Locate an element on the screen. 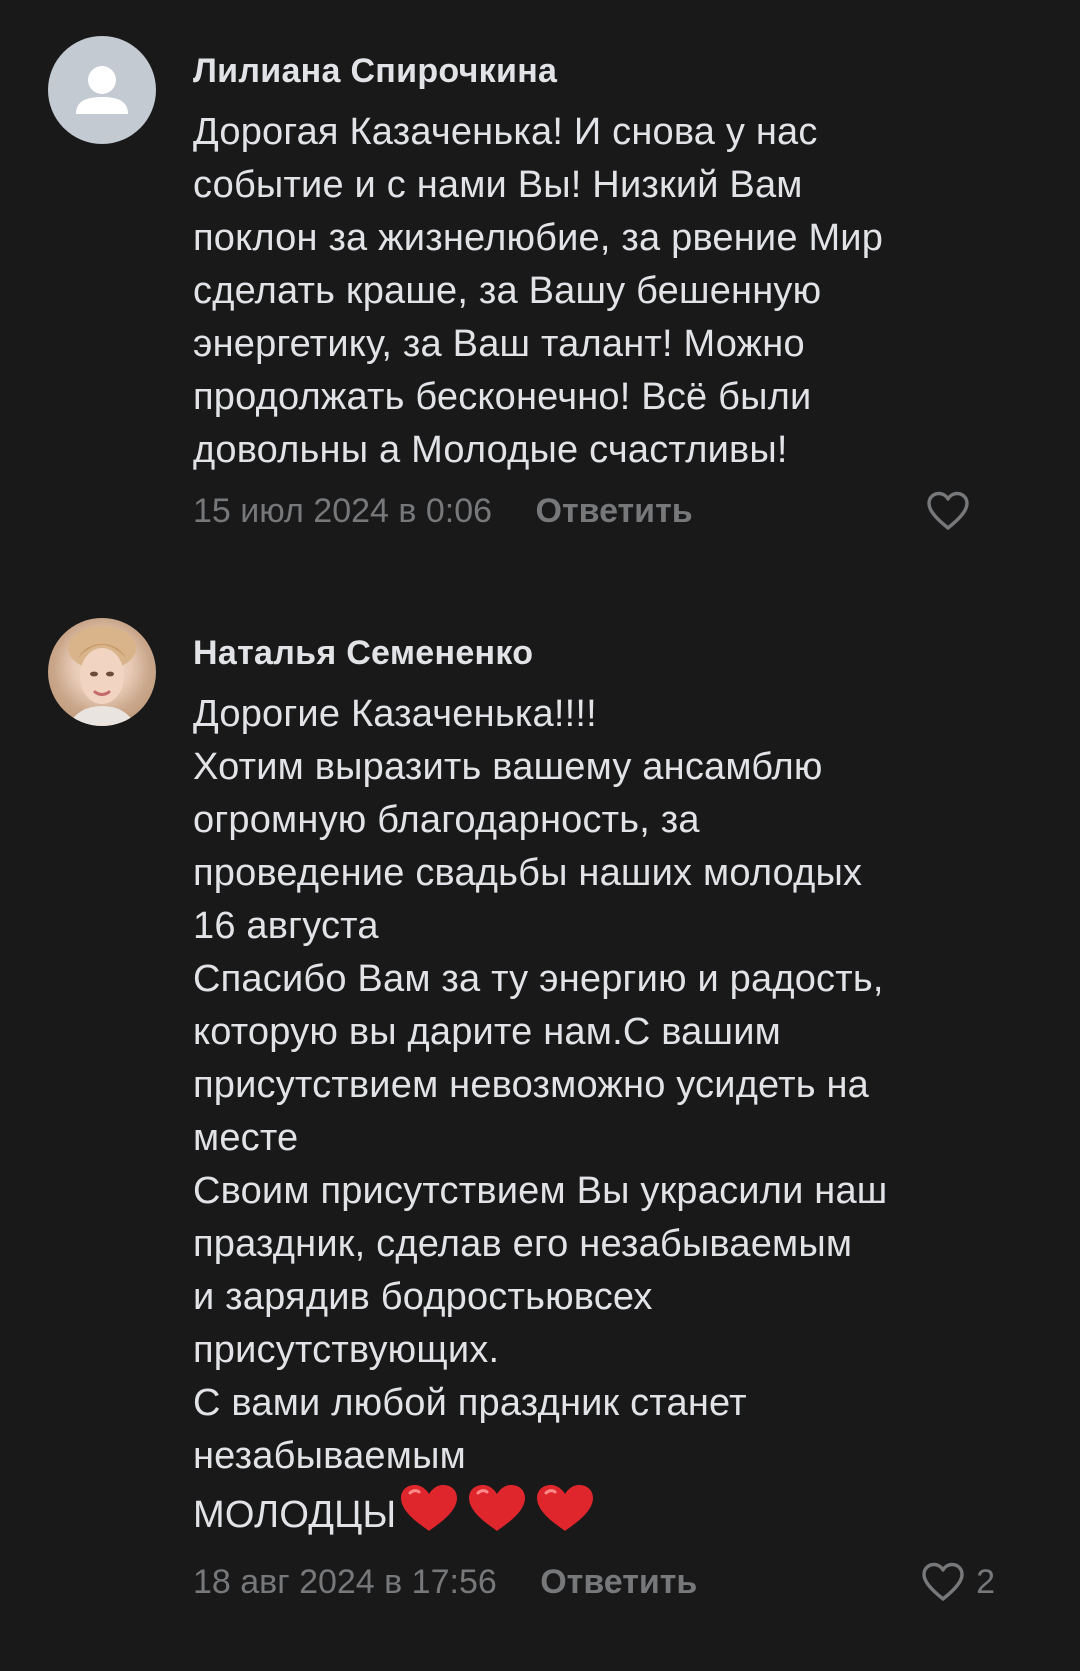 The width and height of the screenshot is (1080, 1671). comment-meta: 15 июл 2024 в 0:06 Ответить is located at coordinates (618, 511).